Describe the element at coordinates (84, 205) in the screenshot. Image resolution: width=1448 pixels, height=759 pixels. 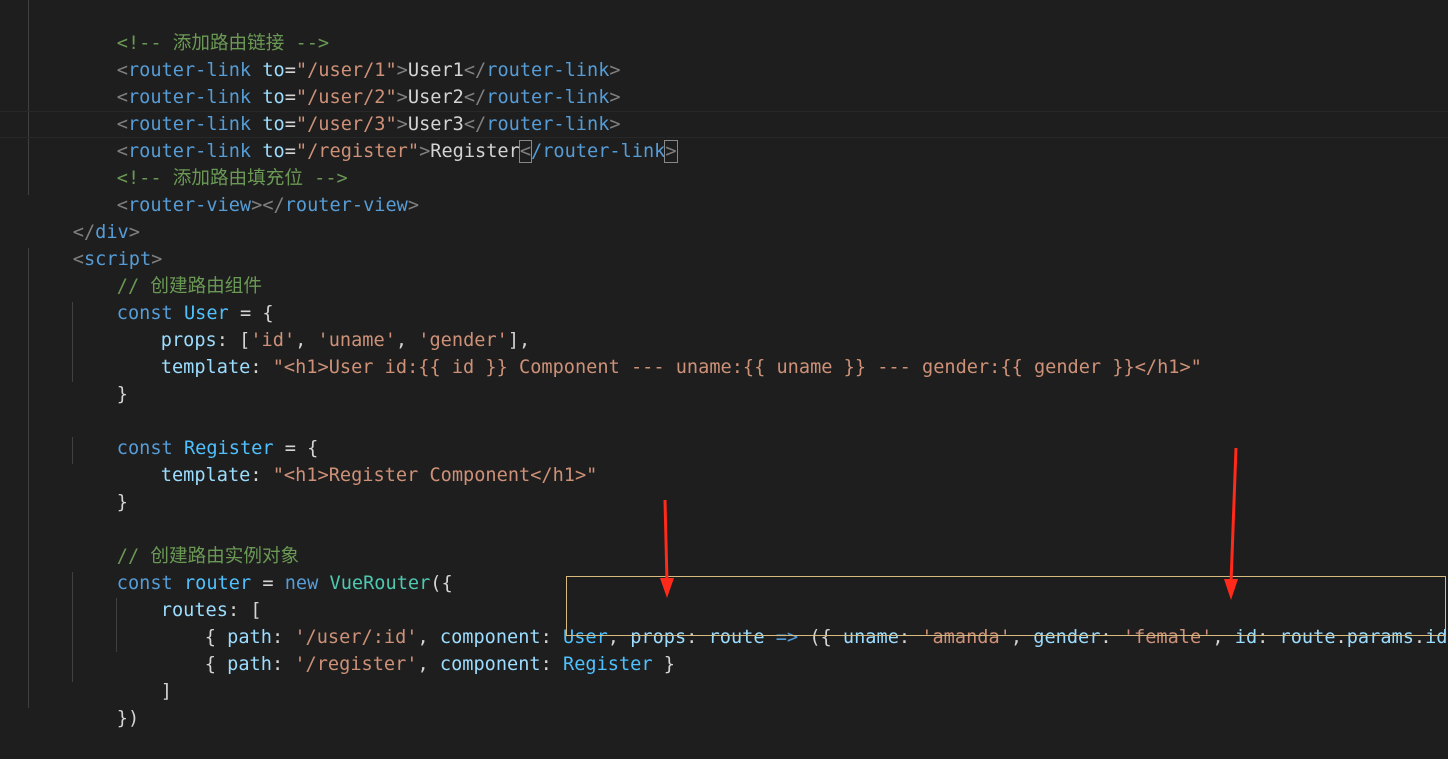
I see `code-line: </div>` at that location.